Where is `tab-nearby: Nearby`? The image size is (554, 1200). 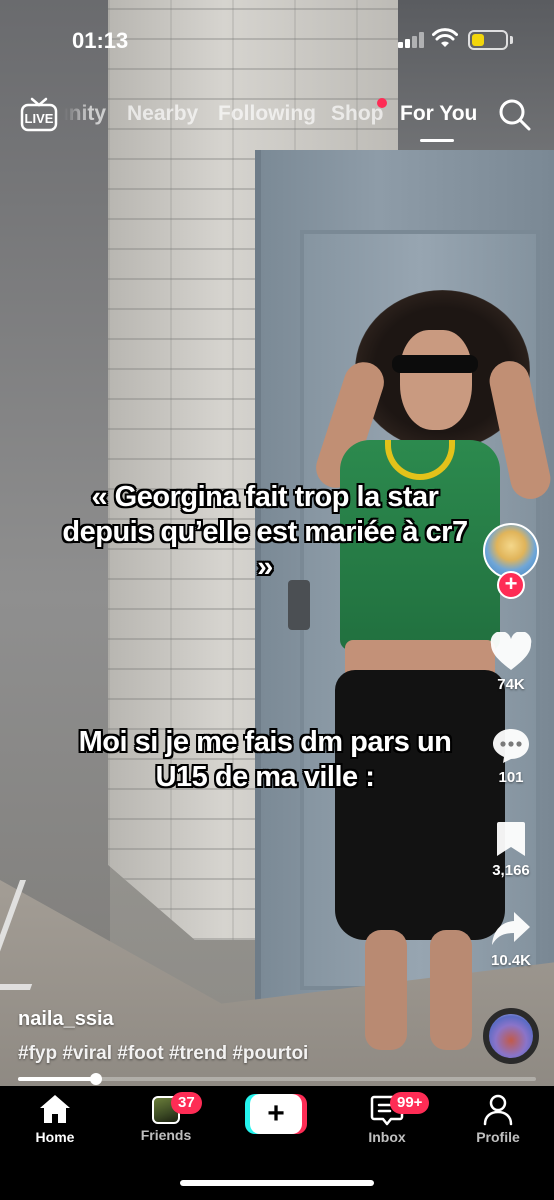 tab-nearby: Nearby is located at coordinates (162, 114).